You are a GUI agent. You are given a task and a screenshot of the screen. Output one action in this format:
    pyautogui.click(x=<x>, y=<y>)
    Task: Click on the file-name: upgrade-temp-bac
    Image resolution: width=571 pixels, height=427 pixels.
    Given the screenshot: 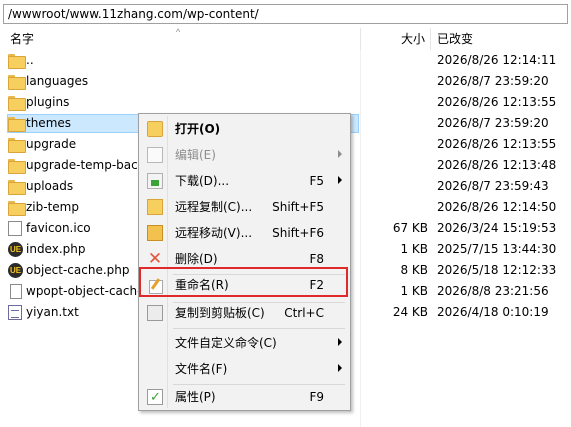 What is the action you would take?
    pyautogui.click(x=82, y=165)
    